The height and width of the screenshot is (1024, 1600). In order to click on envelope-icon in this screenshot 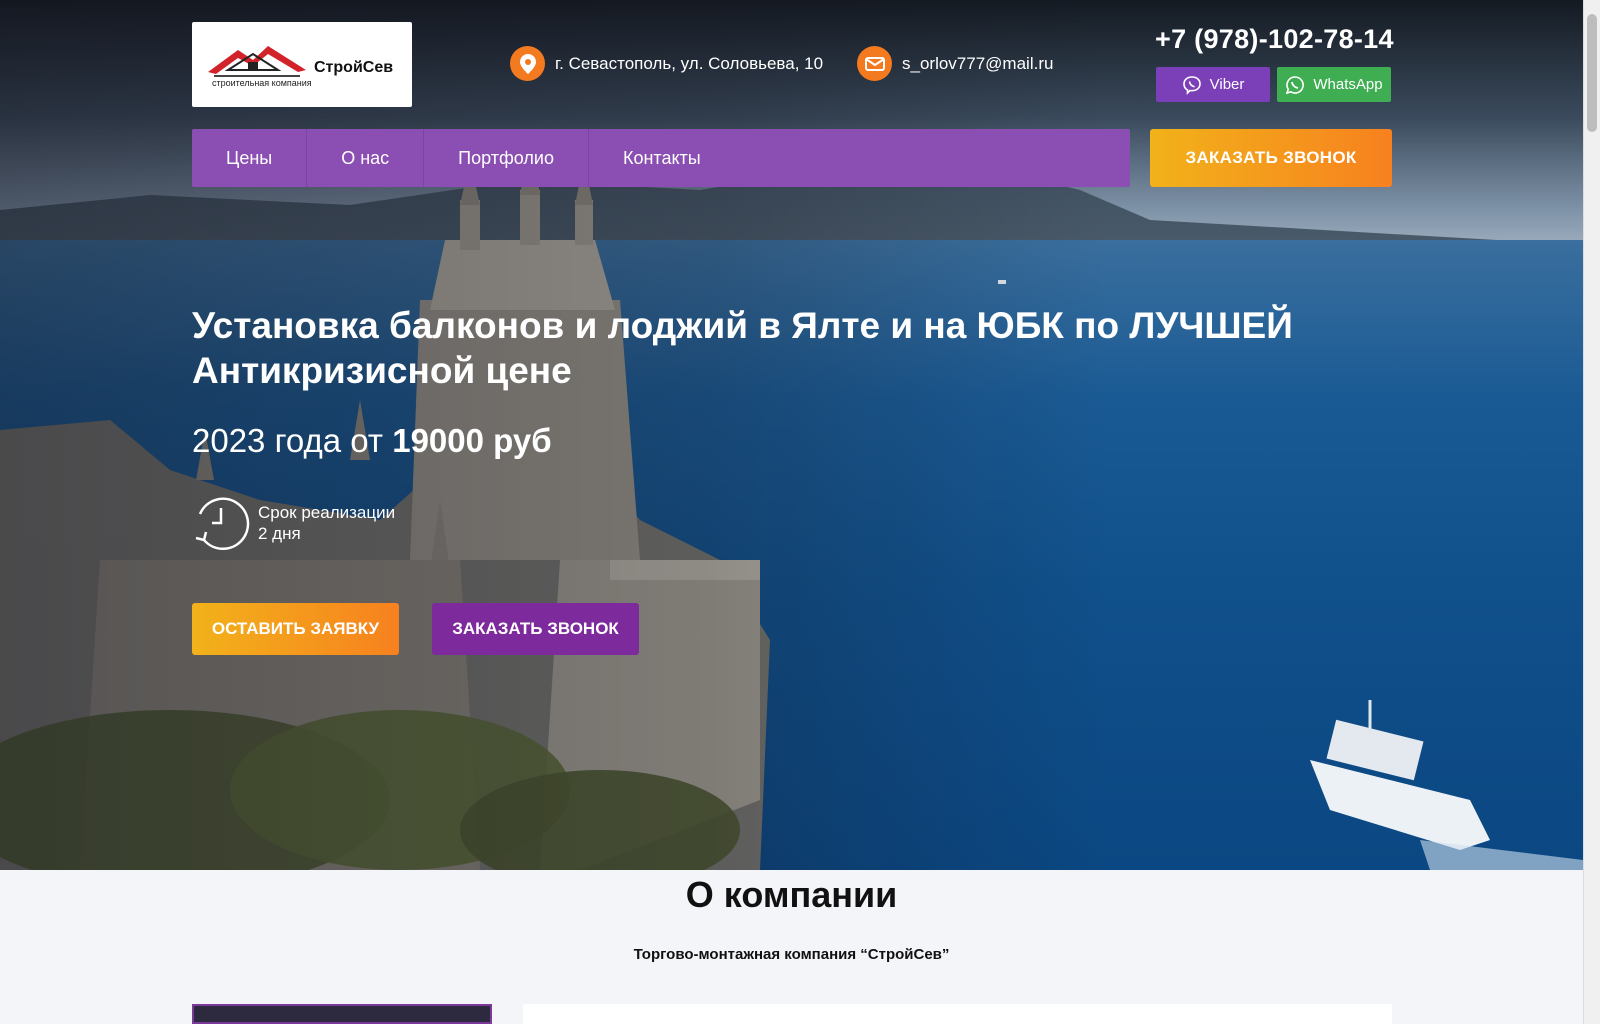, I will do `click(874, 63)`.